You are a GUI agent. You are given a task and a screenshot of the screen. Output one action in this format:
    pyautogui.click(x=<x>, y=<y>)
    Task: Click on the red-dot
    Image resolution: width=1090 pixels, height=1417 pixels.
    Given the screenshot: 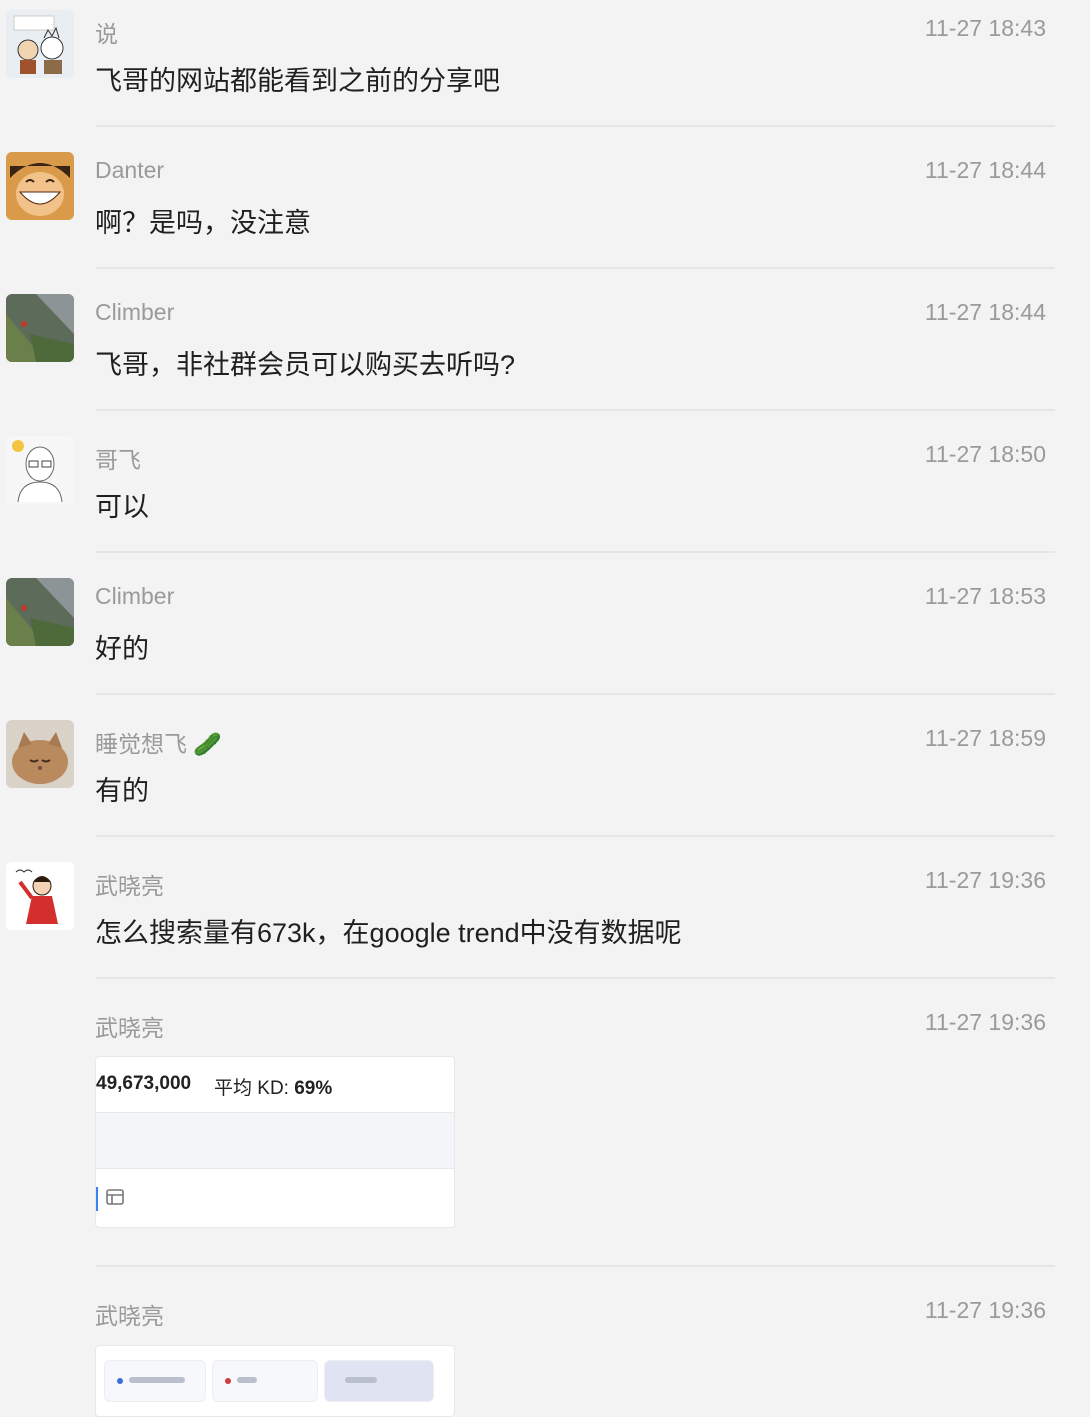 What is the action you would take?
    pyautogui.click(x=228, y=1381)
    